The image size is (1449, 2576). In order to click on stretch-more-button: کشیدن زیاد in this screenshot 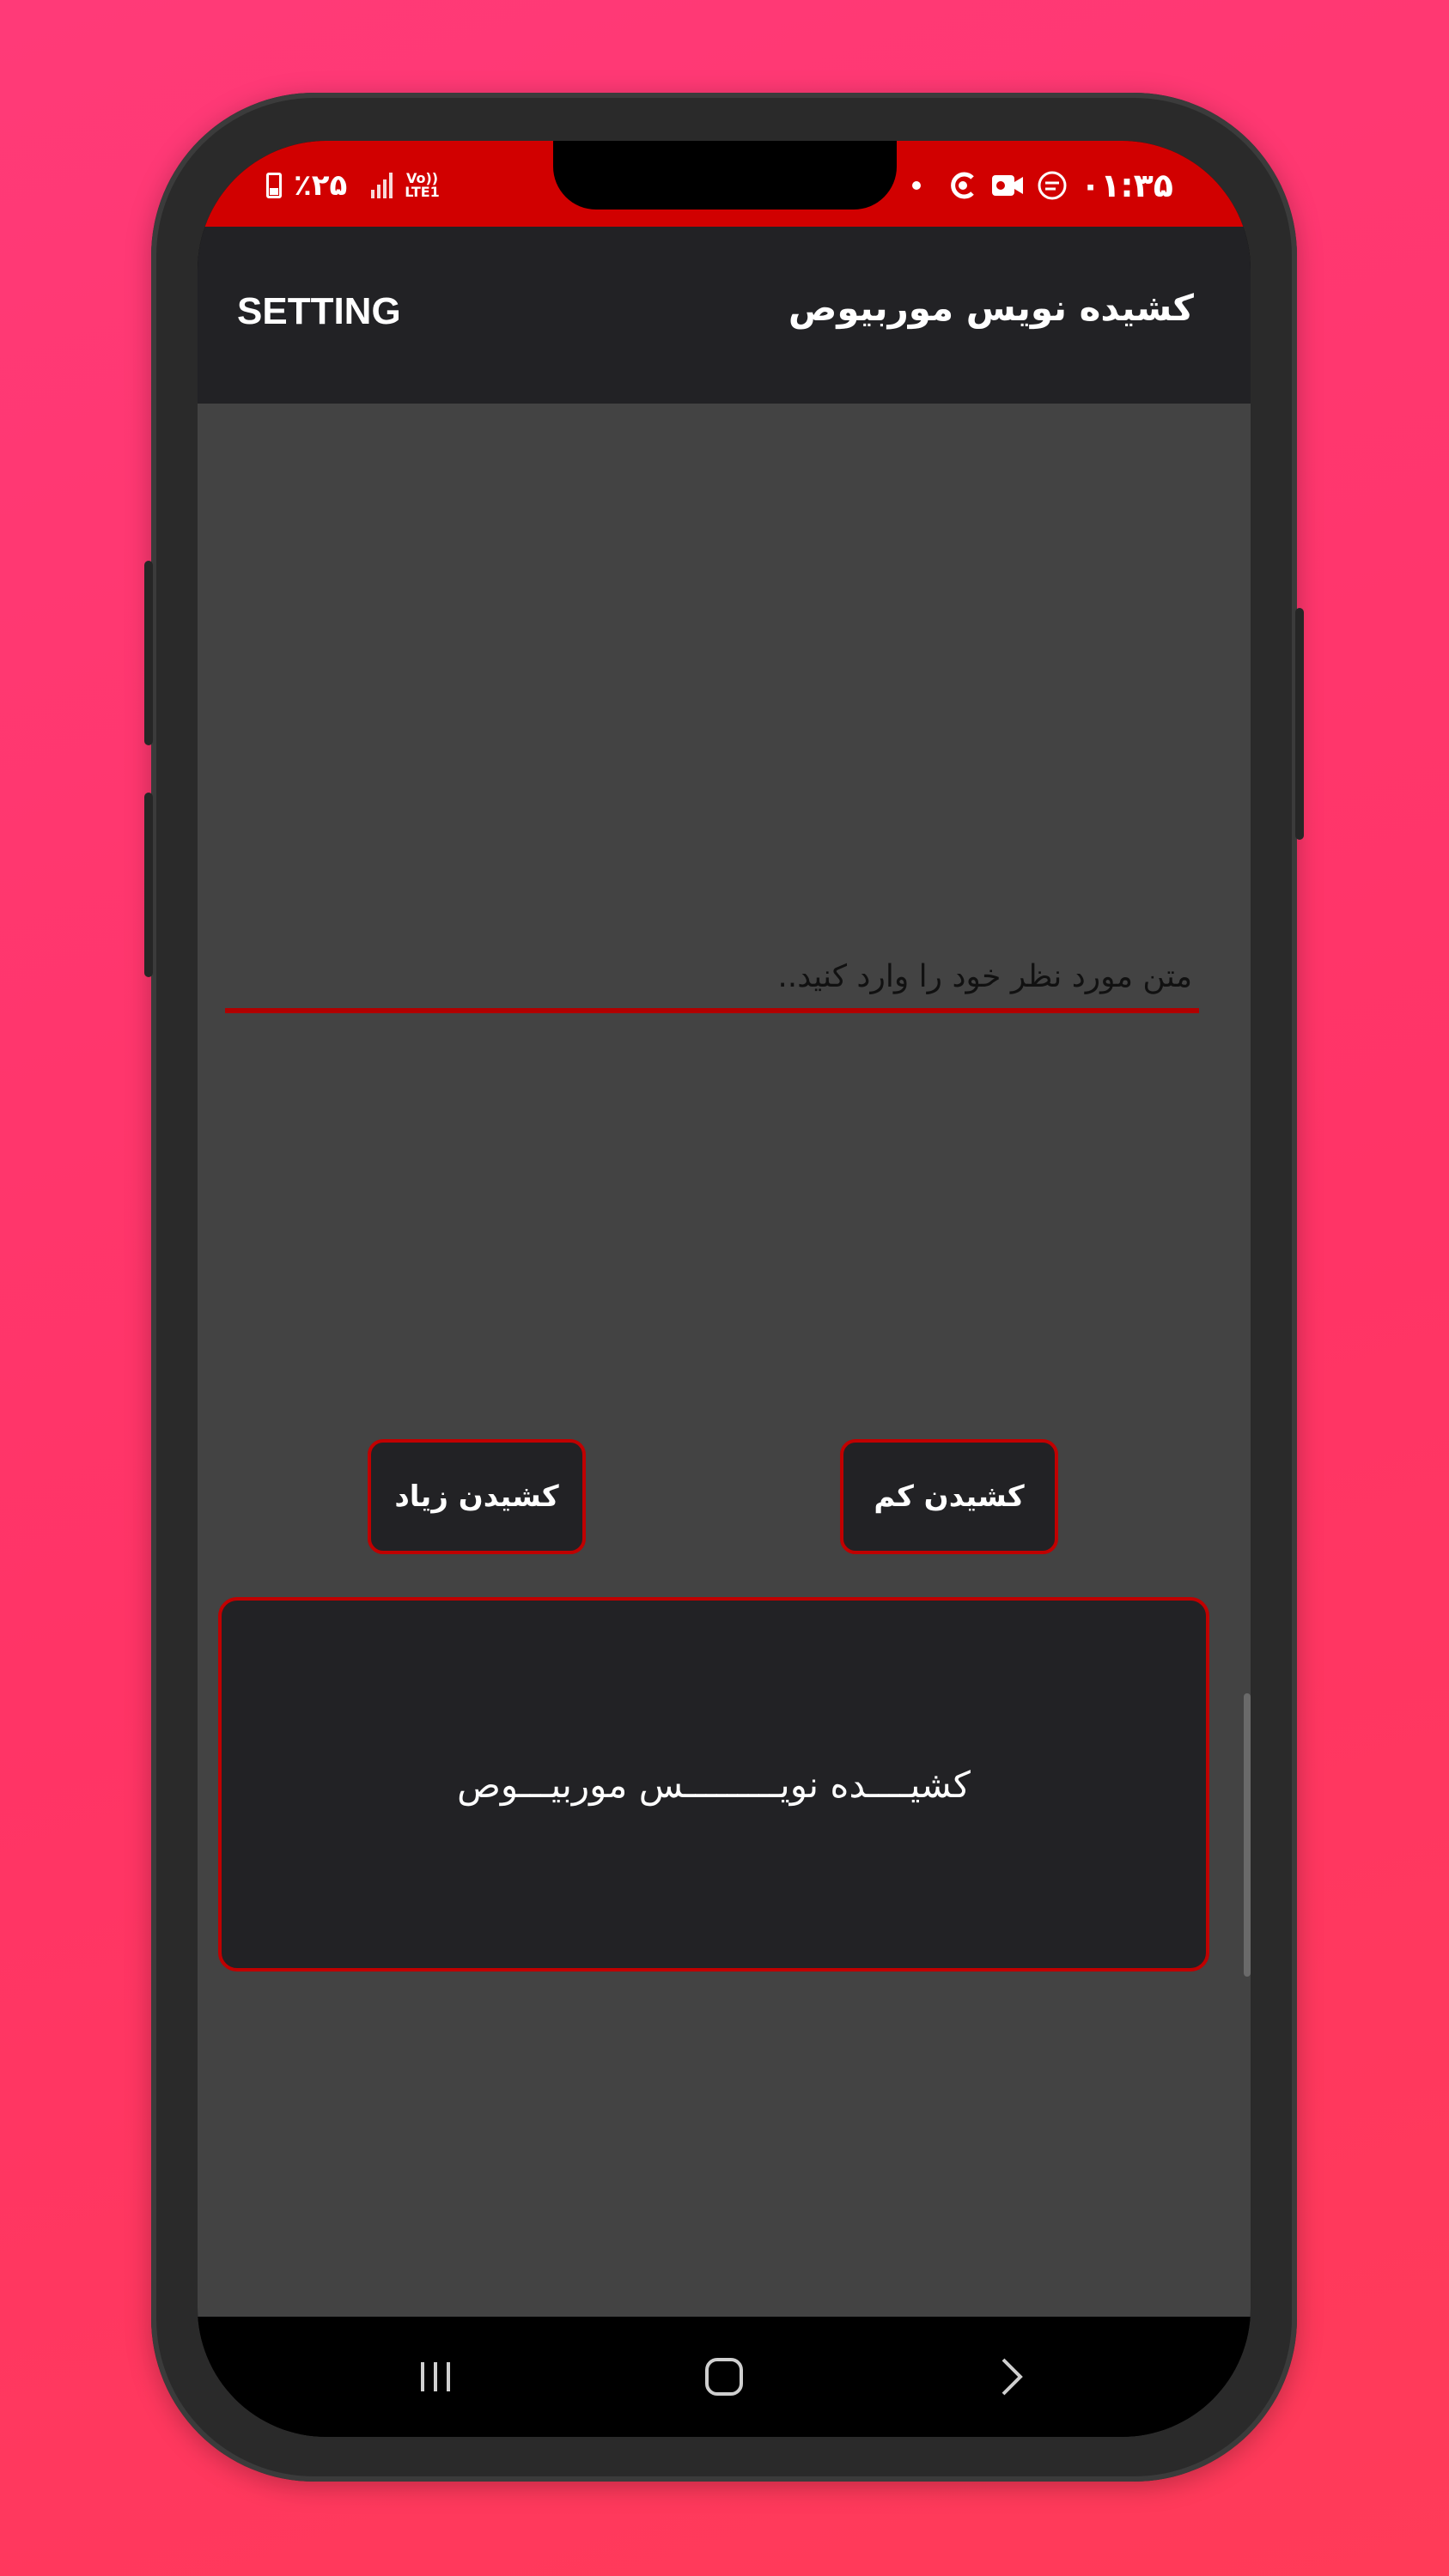, I will do `click(477, 1496)`.